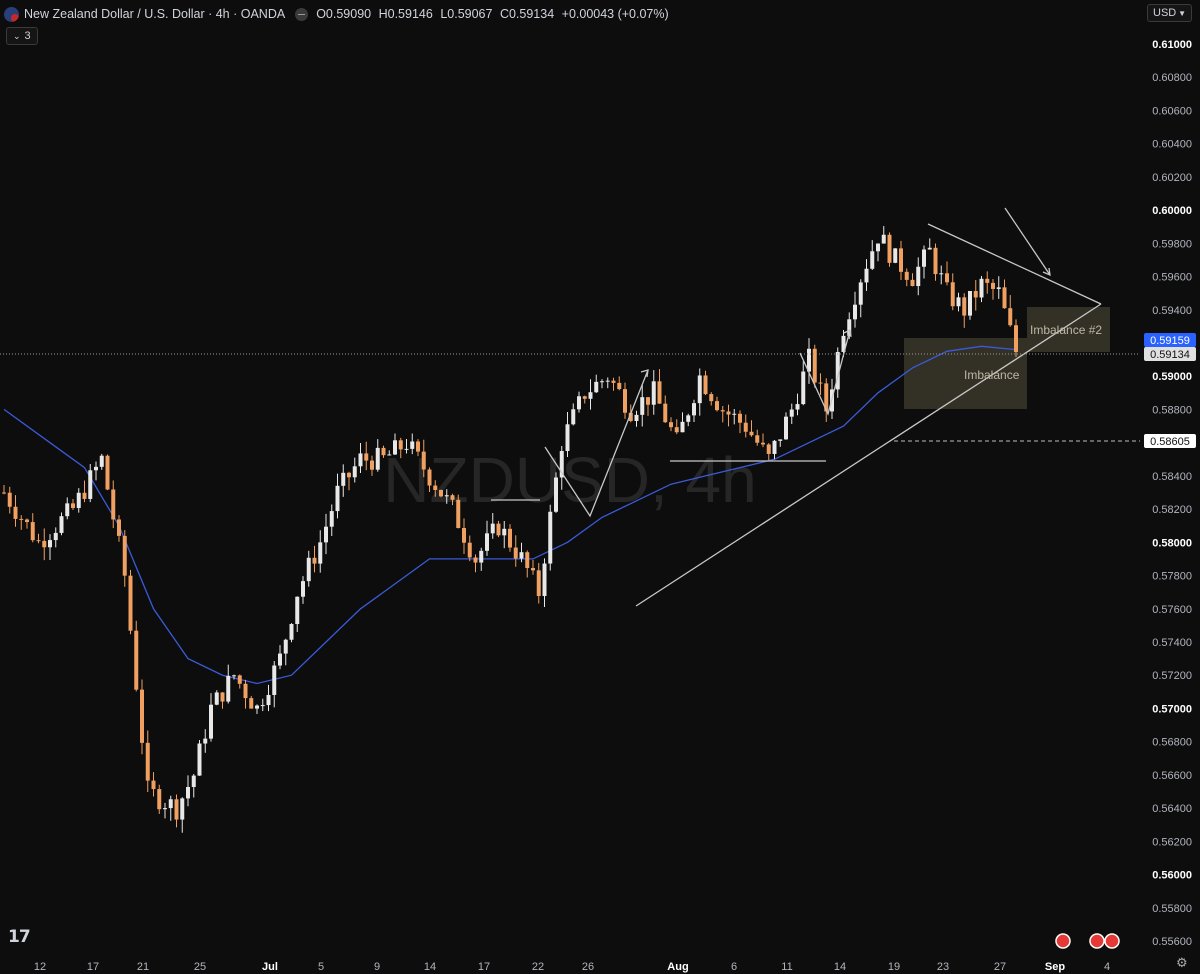  I want to click on close-value: C0.59134, so click(527, 14).